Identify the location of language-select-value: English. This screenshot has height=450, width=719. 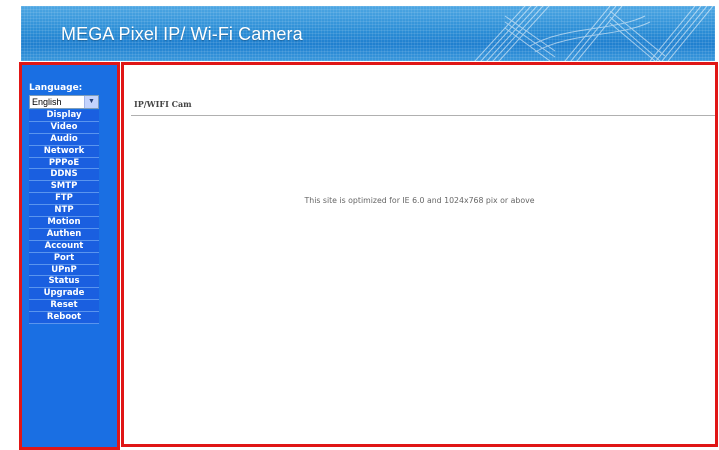
(47, 102).